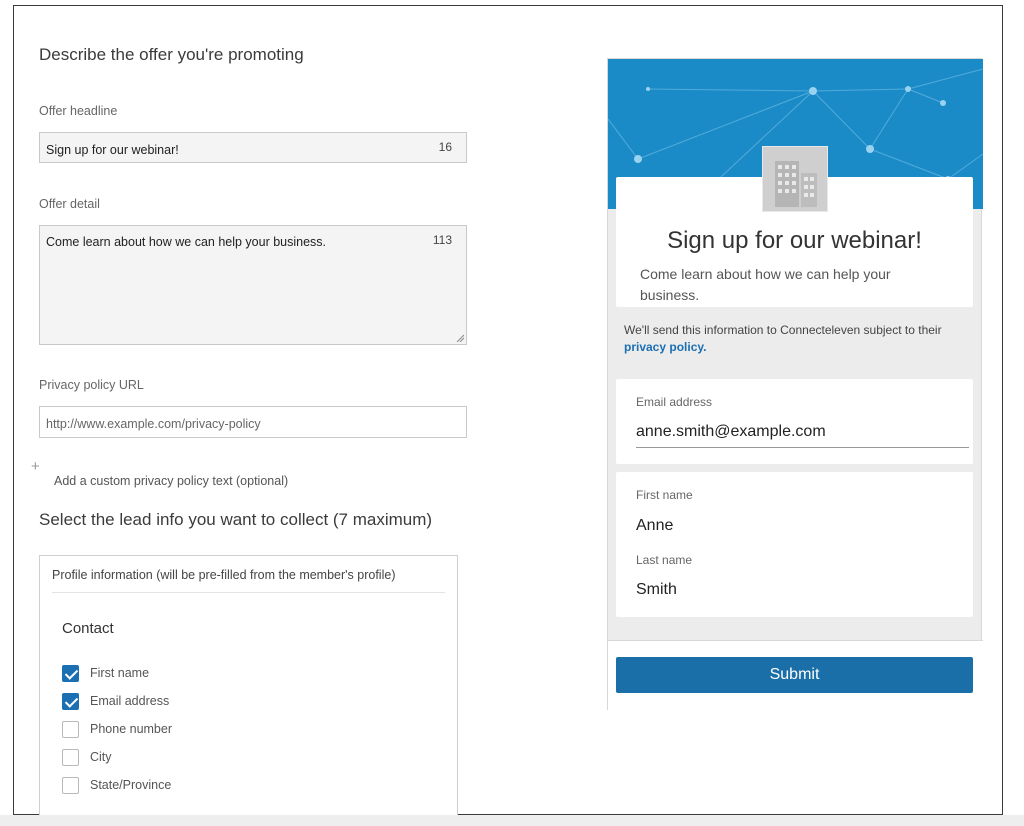 This screenshot has height=826, width=1024. I want to click on submit-button: Submit, so click(794, 675).